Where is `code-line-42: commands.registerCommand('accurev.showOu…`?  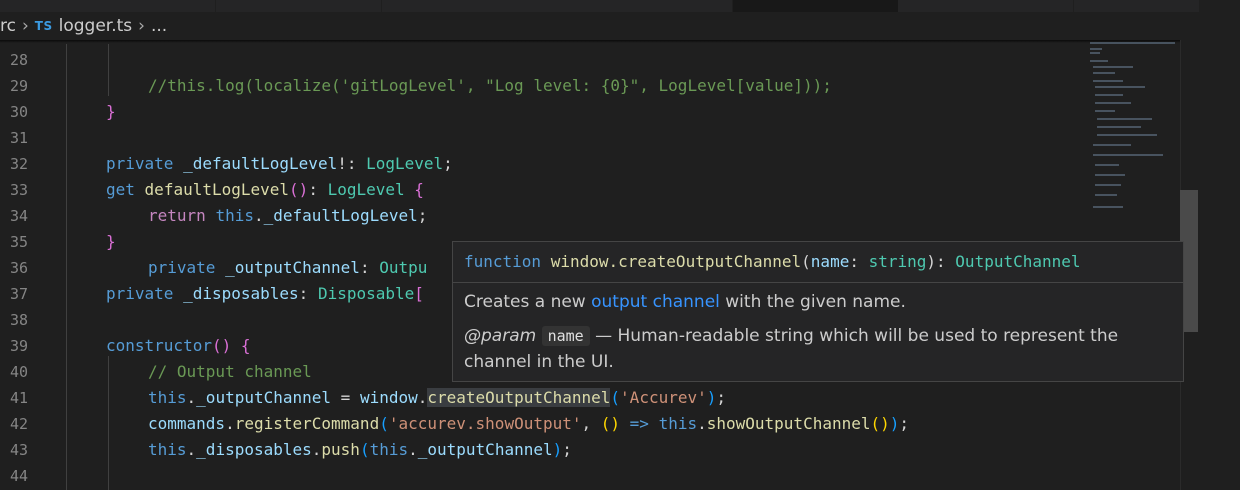
code-line-42: commands.registerCommand('accurev.showOu… is located at coordinates (529, 423).